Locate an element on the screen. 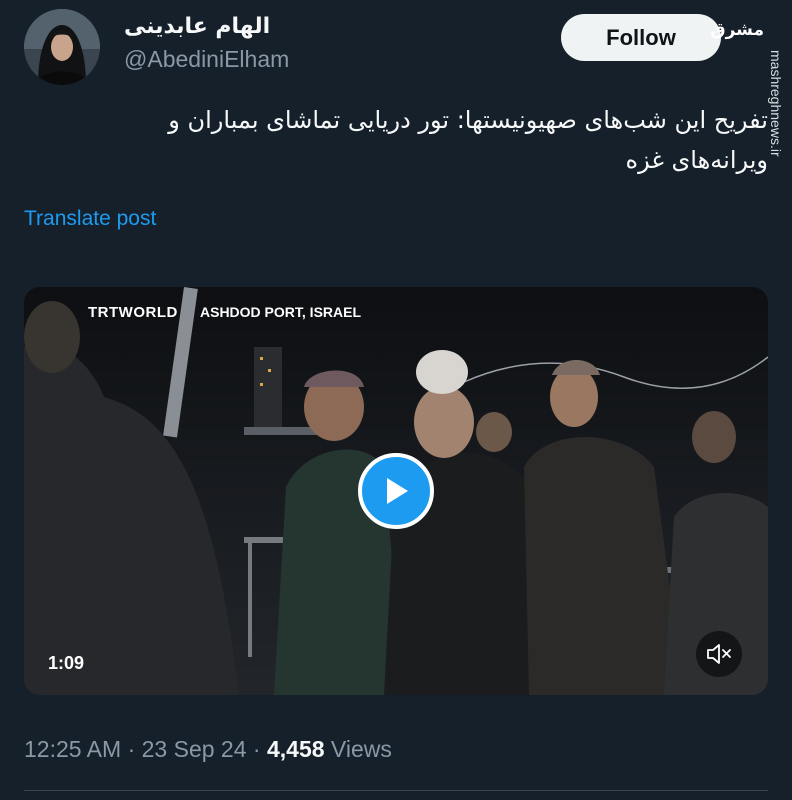 The image size is (792, 800). video-duration: 1:09 is located at coordinates (66, 663).